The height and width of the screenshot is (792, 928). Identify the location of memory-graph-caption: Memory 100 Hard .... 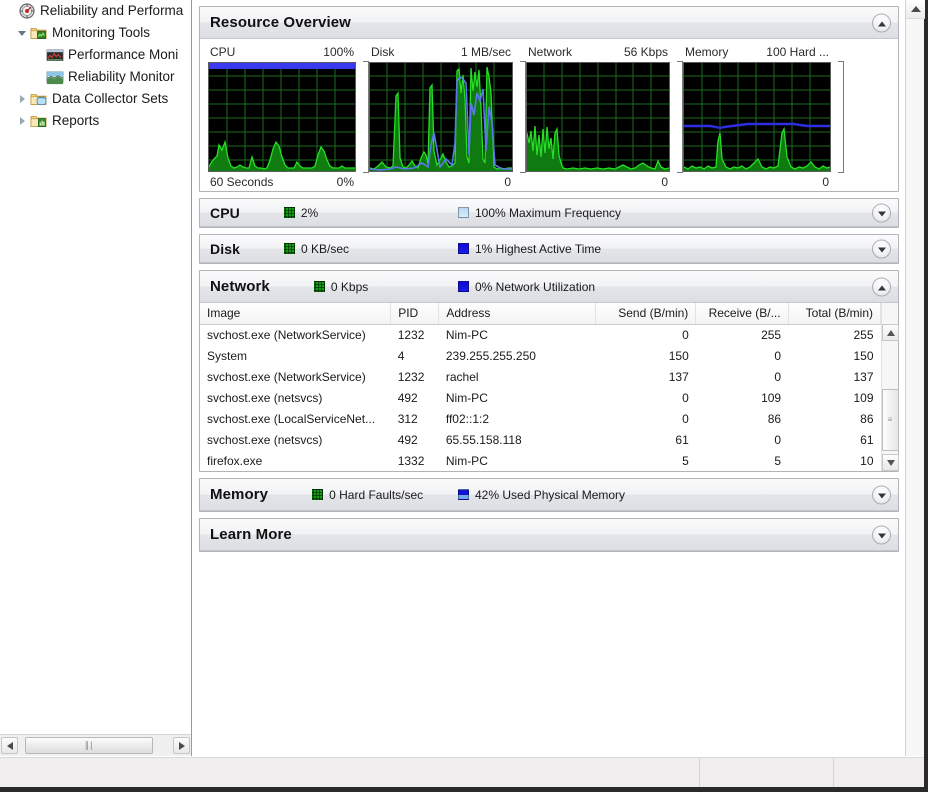
(757, 53).